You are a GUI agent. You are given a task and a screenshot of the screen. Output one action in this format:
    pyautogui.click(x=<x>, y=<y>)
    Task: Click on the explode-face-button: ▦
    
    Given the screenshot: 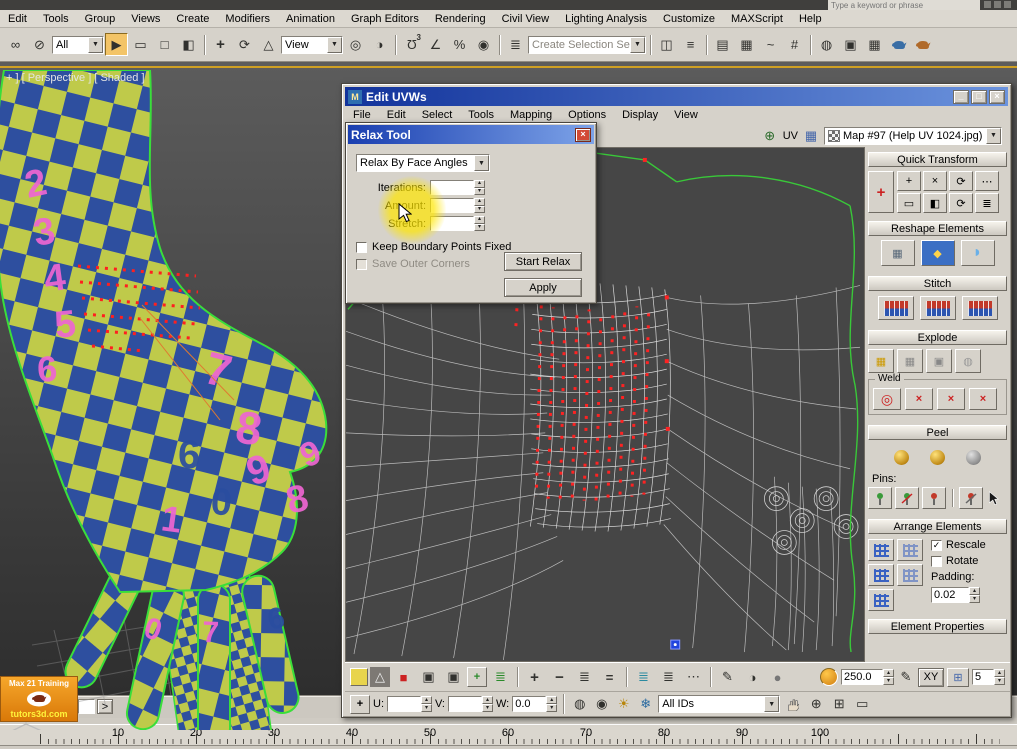 What is the action you would take?
    pyautogui.click(x=910, y=361)
    